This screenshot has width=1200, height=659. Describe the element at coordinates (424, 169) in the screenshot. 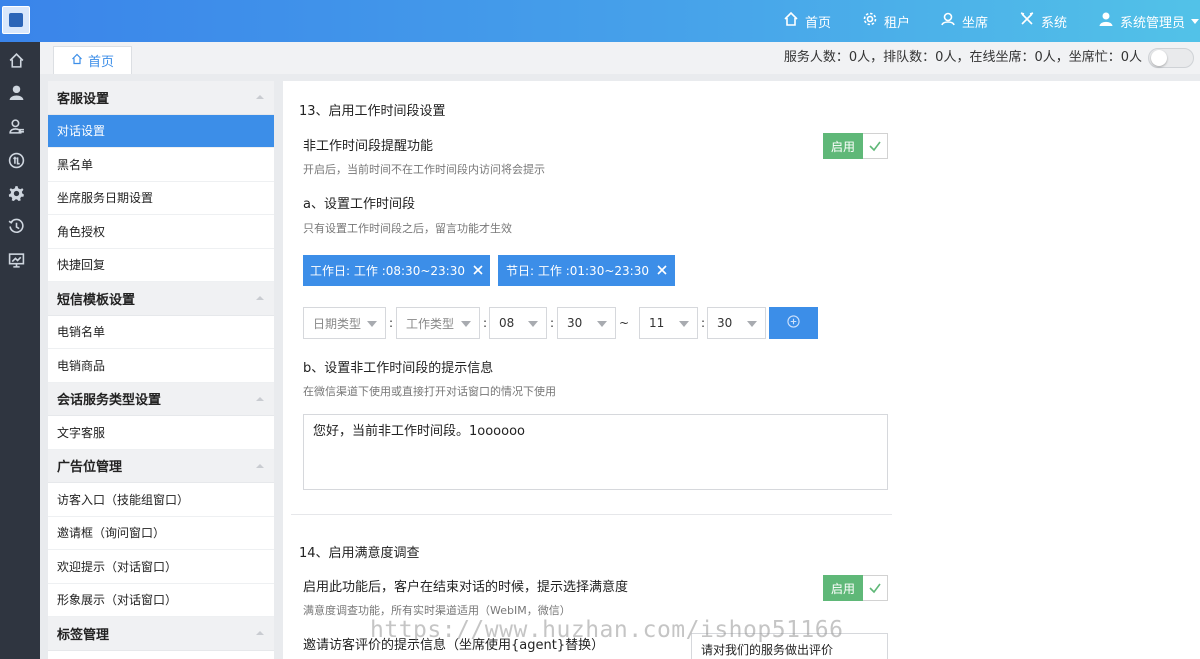

I see `after-hours-reminder-desc: 开启后，当前时间不在工作时间段内访问将会提示` at that location.